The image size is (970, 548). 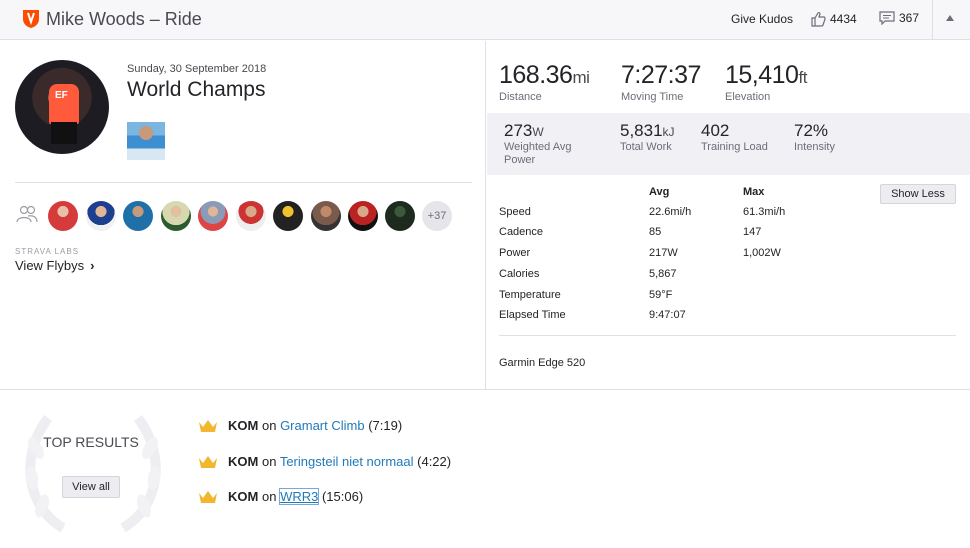 I want to click on stat-distance: 168.36mi Distance, so click(x=544, y=82).